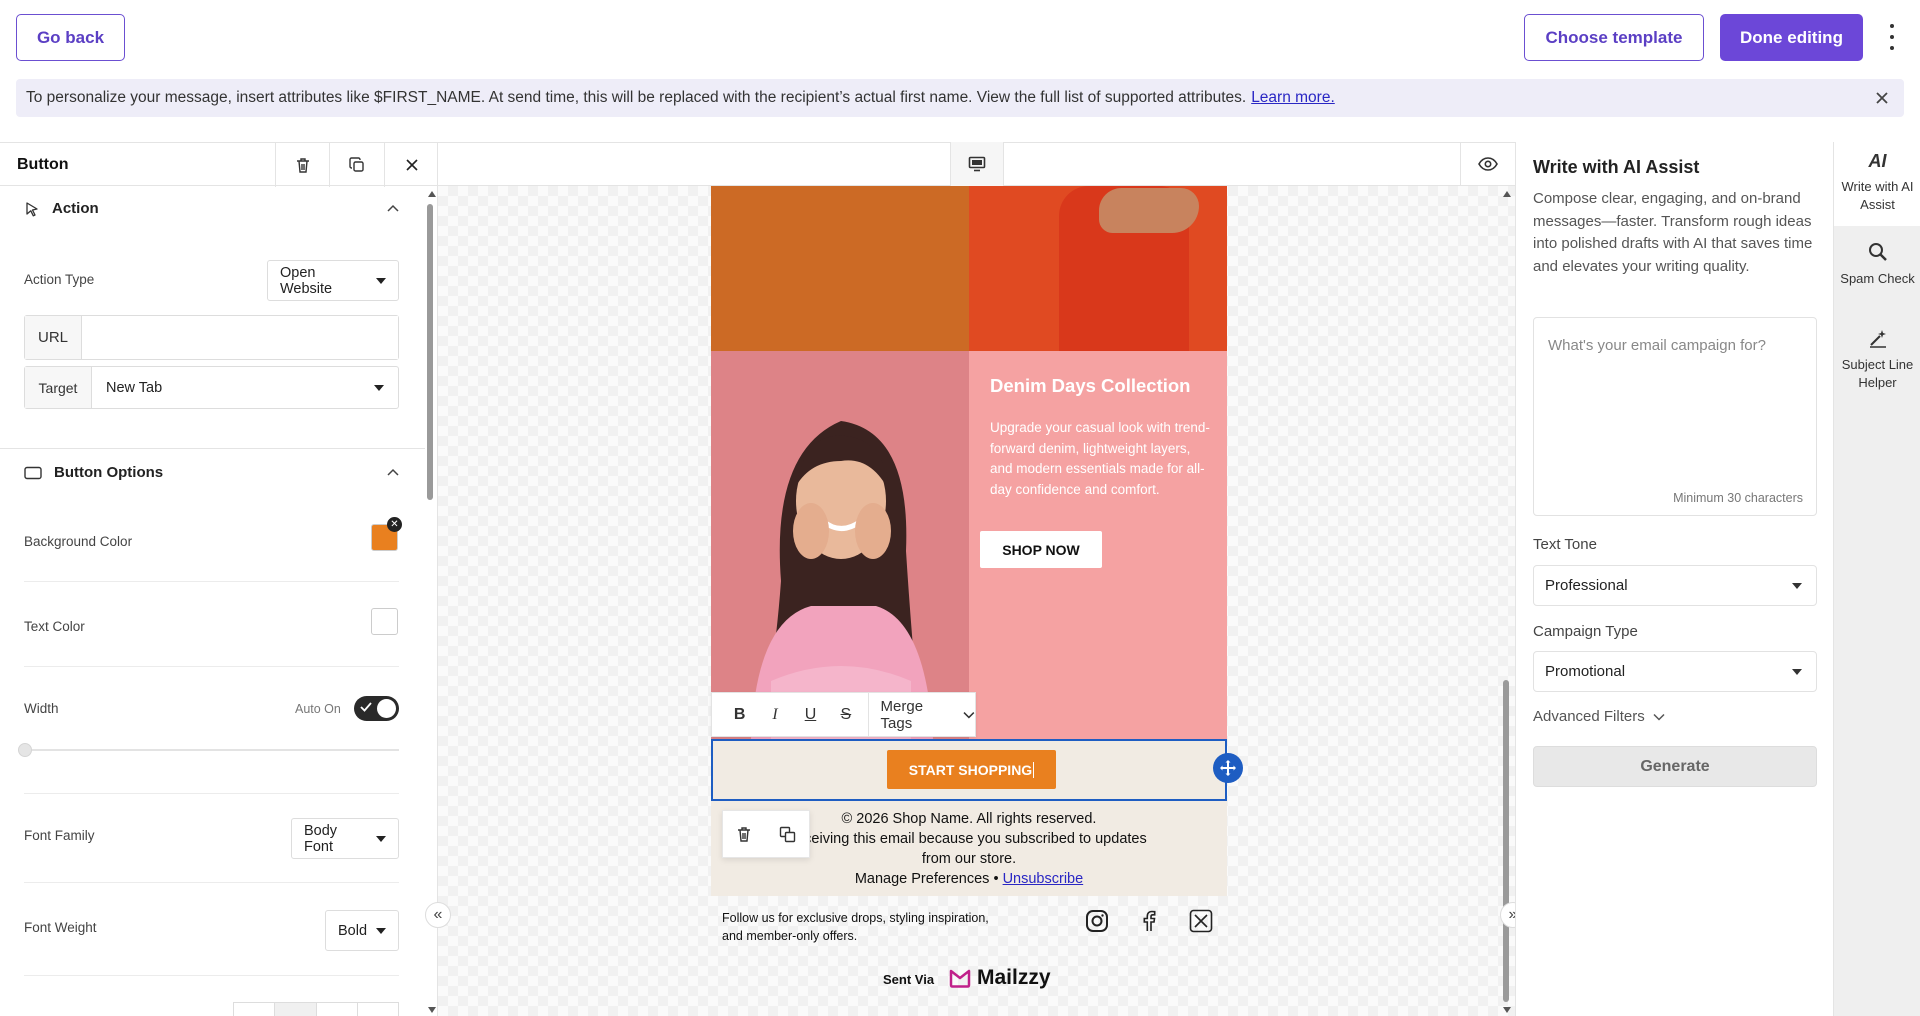  I want to click on close-icon, so click(1882, 98).